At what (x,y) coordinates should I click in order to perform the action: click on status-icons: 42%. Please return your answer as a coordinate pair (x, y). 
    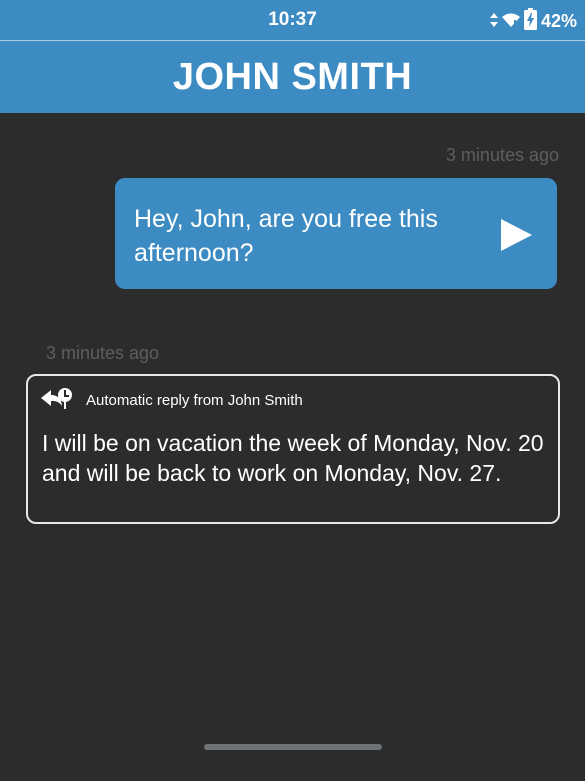
    Looking at the image, I should click on (533, 21).